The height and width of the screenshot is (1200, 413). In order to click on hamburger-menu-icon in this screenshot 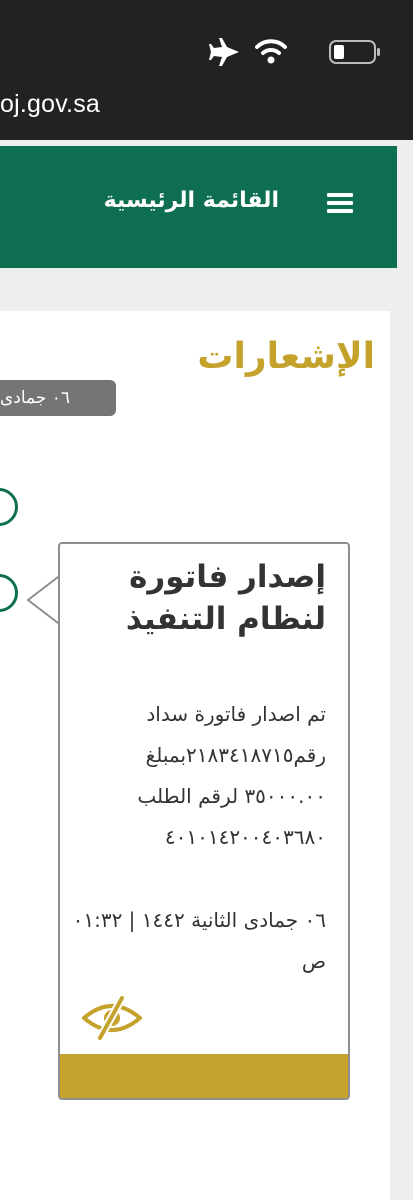, I will do `click(340, 203)`.